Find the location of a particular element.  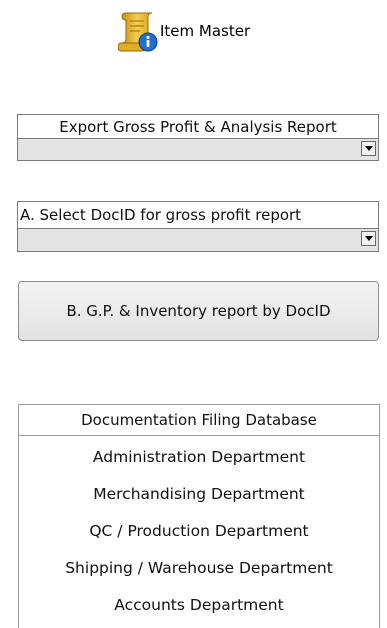

doc-item-shipping-warehouse: Shipping / Warehouse Department is located at coordinates (199, 567).